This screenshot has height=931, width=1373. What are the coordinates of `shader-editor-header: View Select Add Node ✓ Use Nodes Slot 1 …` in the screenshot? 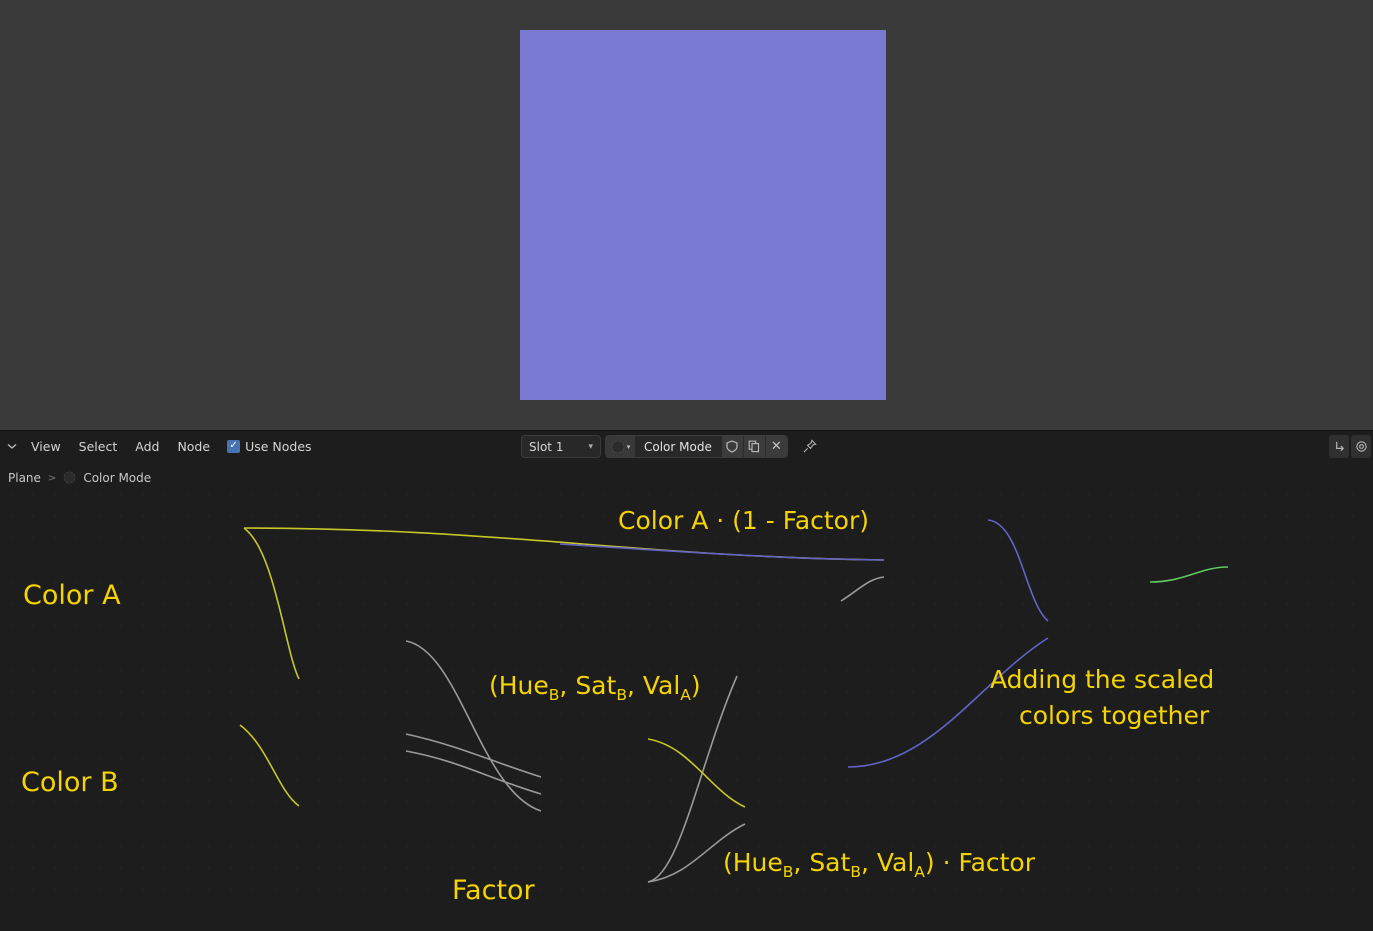 It's located at (686, 445).